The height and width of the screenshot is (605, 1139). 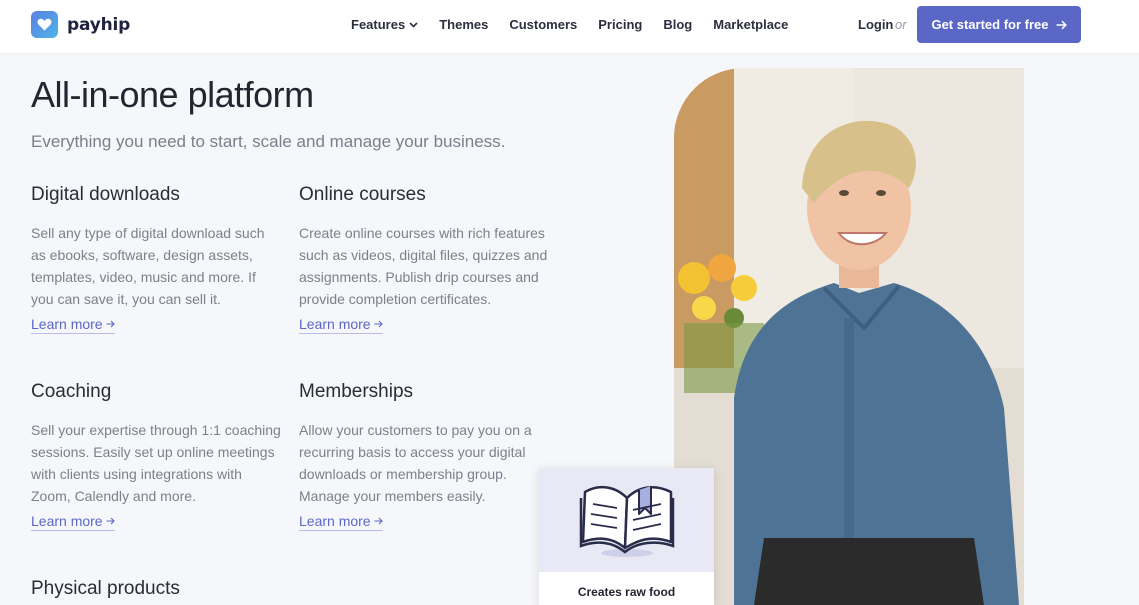 What do you see at coordinates (875, 24) in the screenshot?
I see `login-link: Login` at bounding box center [875, 24].